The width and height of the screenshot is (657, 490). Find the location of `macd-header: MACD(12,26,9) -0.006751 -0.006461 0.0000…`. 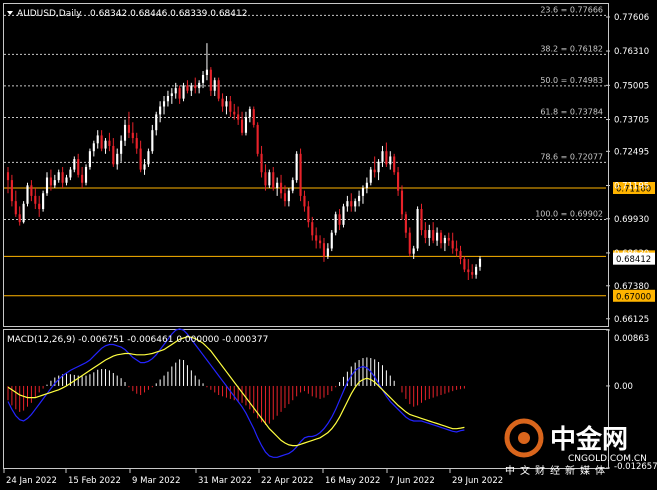

macd-header: MACD(12,26,9) -0.006751 -0.006461 0.0000… is located at coordinates (137, 340).